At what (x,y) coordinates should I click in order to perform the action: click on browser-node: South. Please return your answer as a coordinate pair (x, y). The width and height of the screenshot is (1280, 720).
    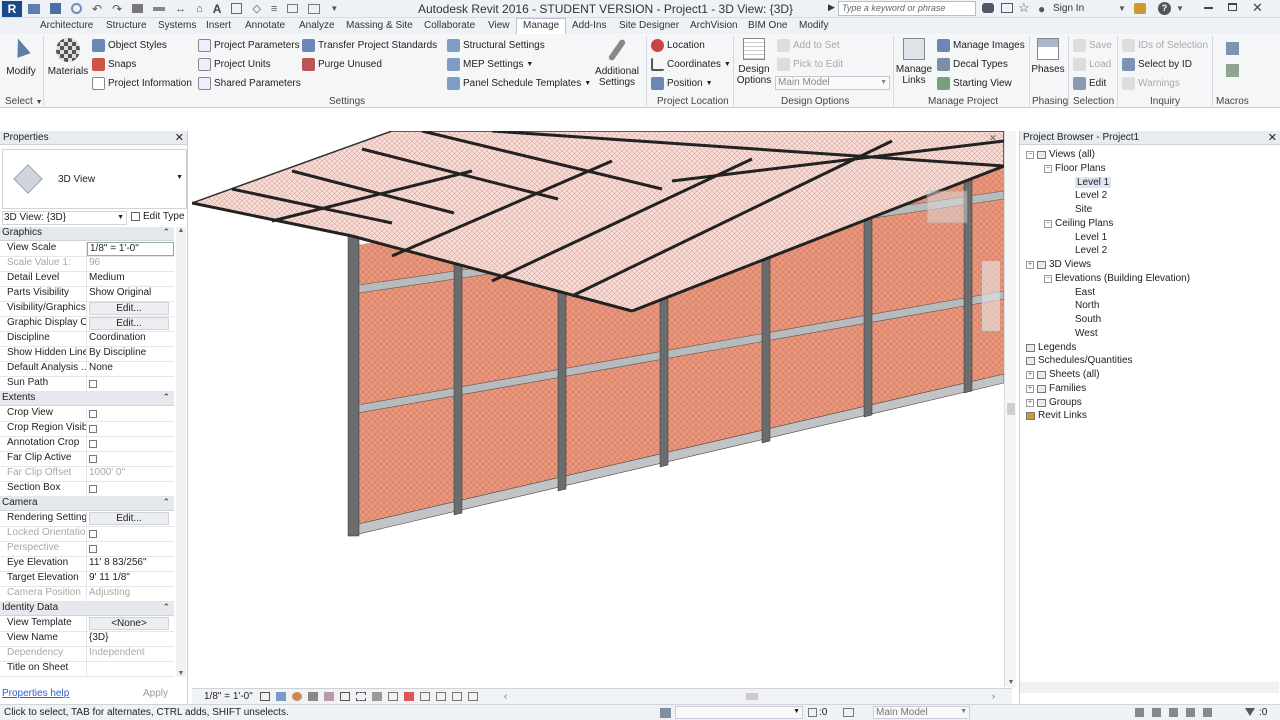
    Looking at the image, I should click on (1082, 319).